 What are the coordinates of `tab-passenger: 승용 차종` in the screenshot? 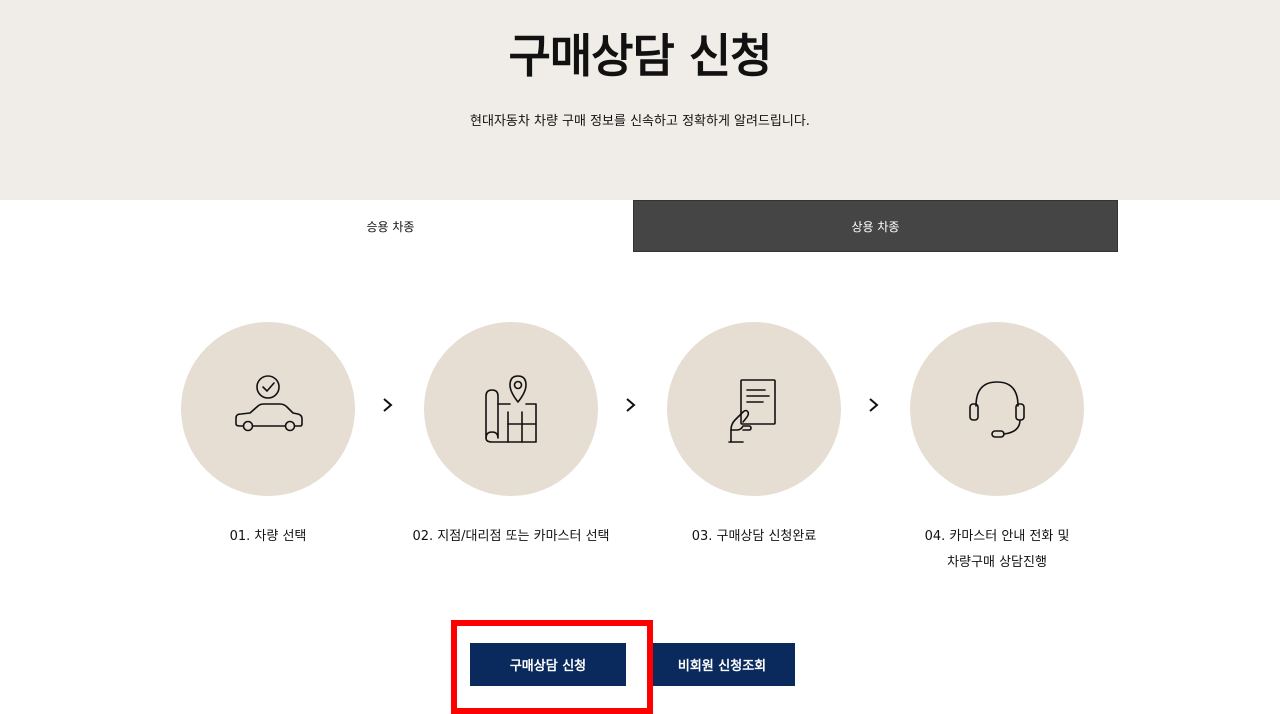 It's located at (390, 226).